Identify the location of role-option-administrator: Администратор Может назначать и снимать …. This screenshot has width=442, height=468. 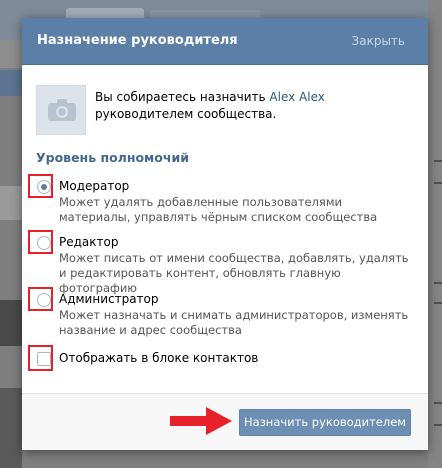
(226, 314).